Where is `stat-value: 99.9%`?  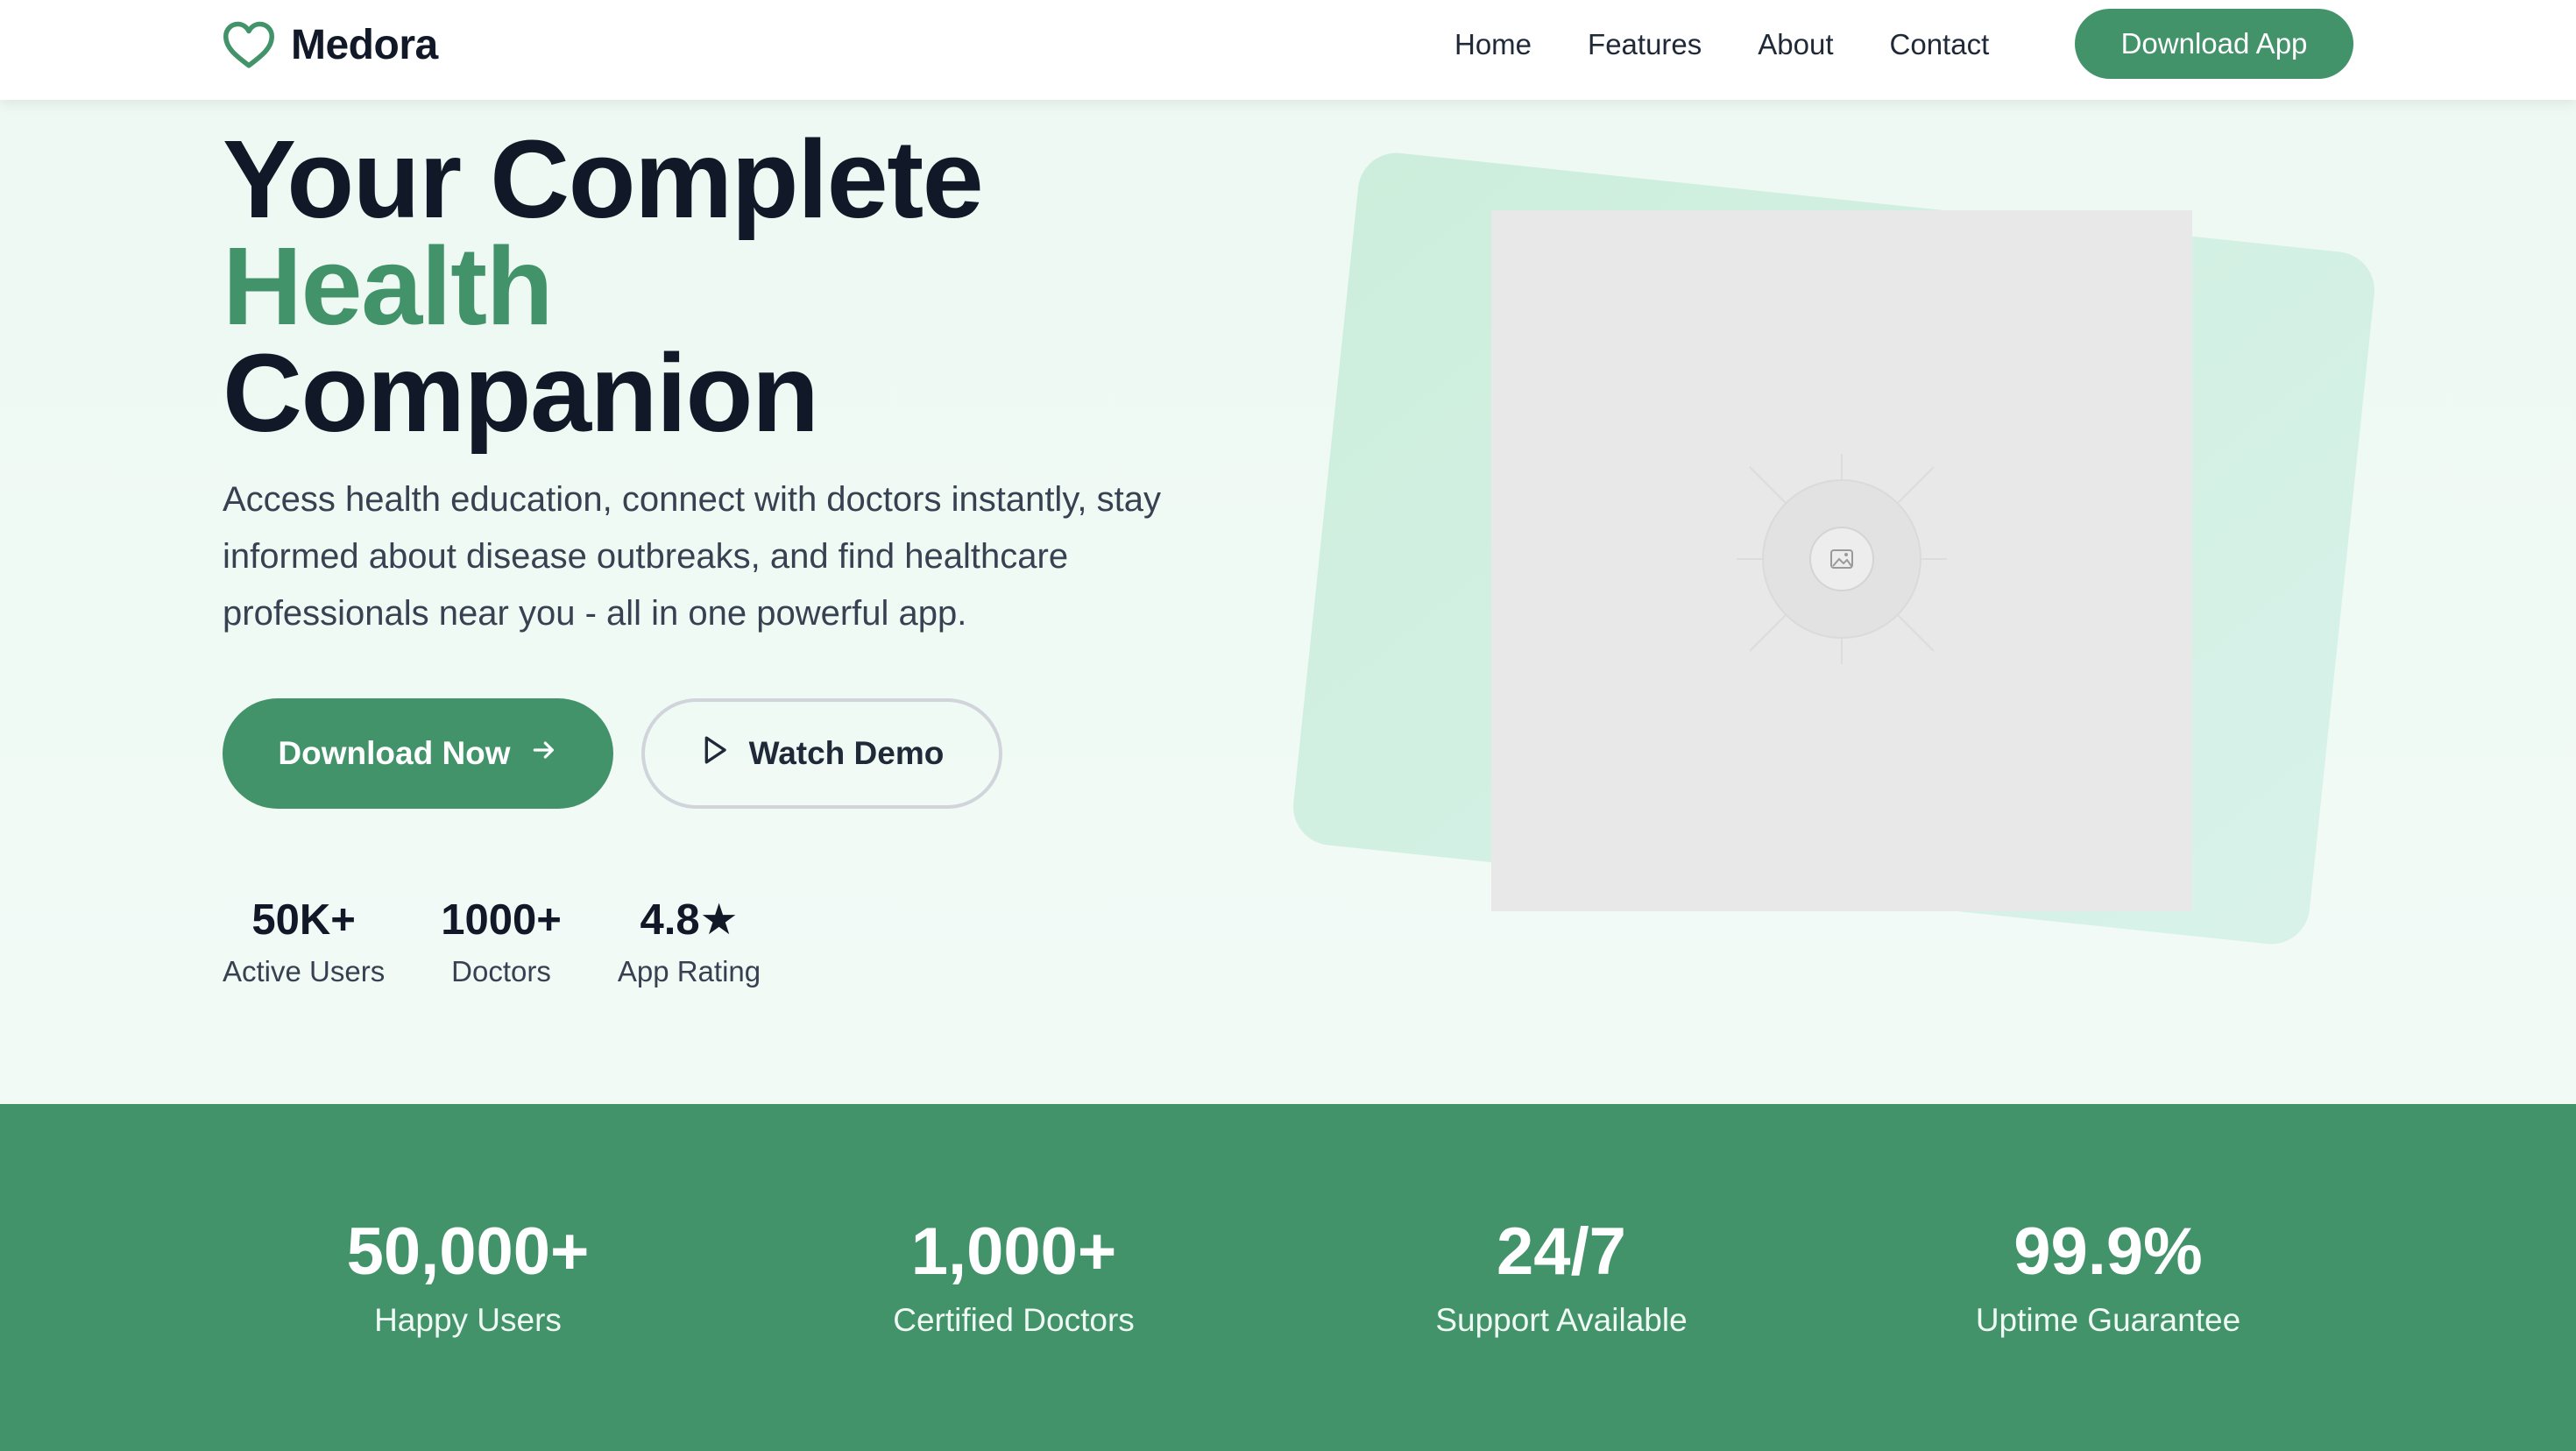
stat-value: 99.9% is located at coordinates (2108, 1251).